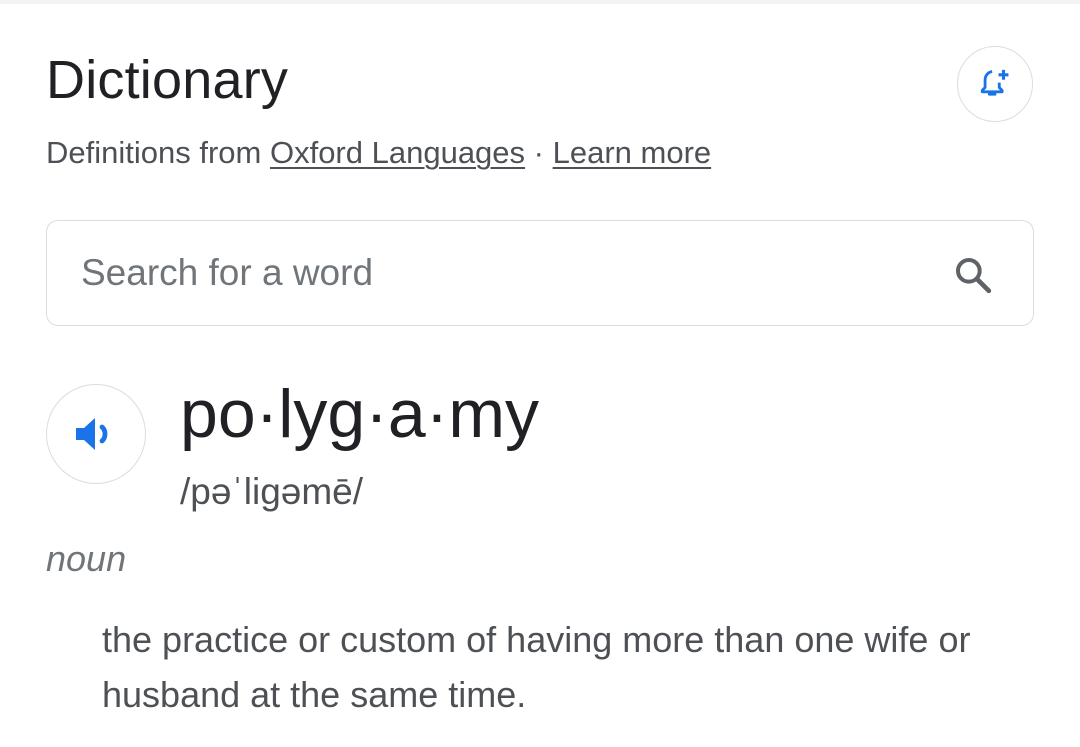  What do you see at coordinates (973, 275) in the screenshot?
I see `search-icon` at bounding box center [973, 275].